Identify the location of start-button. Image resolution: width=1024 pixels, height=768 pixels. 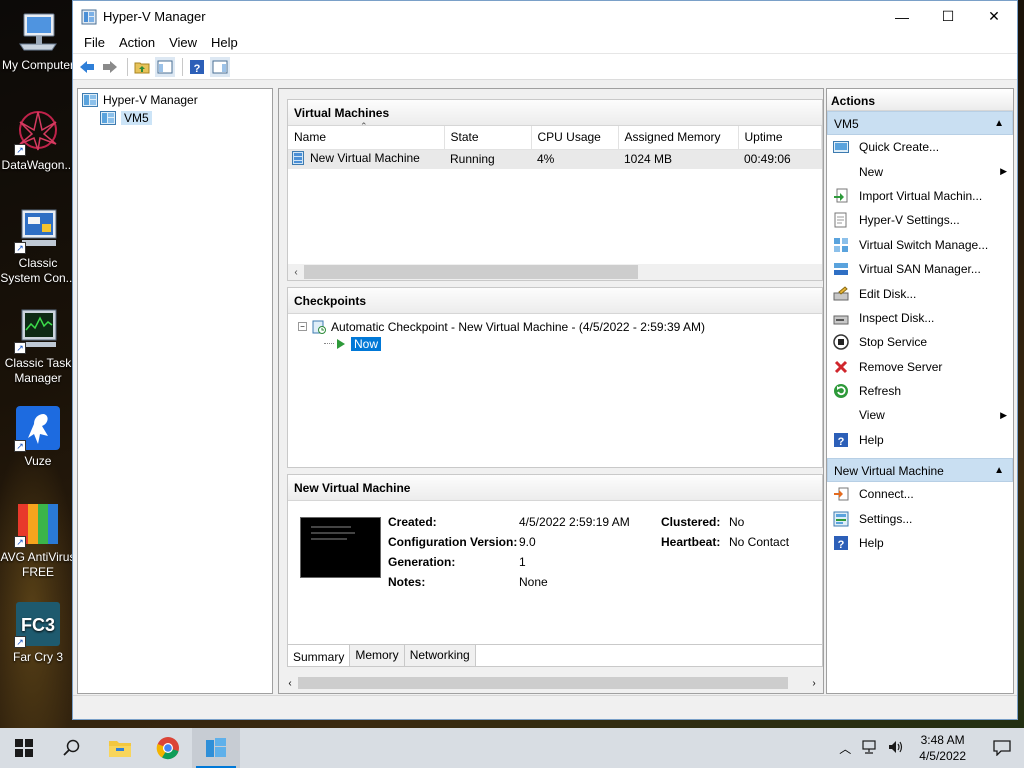
(24, 748).